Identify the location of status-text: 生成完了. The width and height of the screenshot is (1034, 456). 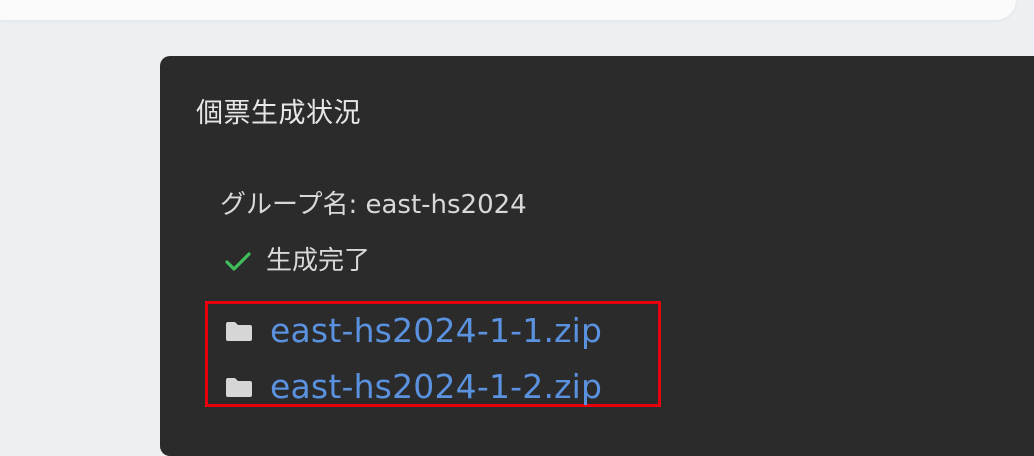
(318, 261).